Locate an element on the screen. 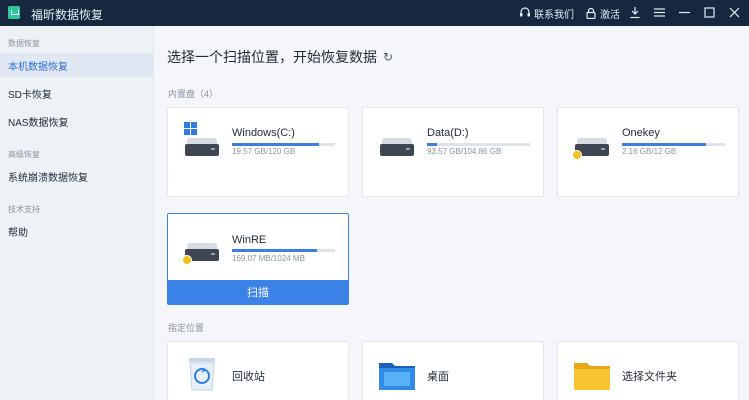 This screenshot has width=749, height=400. headset-icon is located at coordinates (525, 12).